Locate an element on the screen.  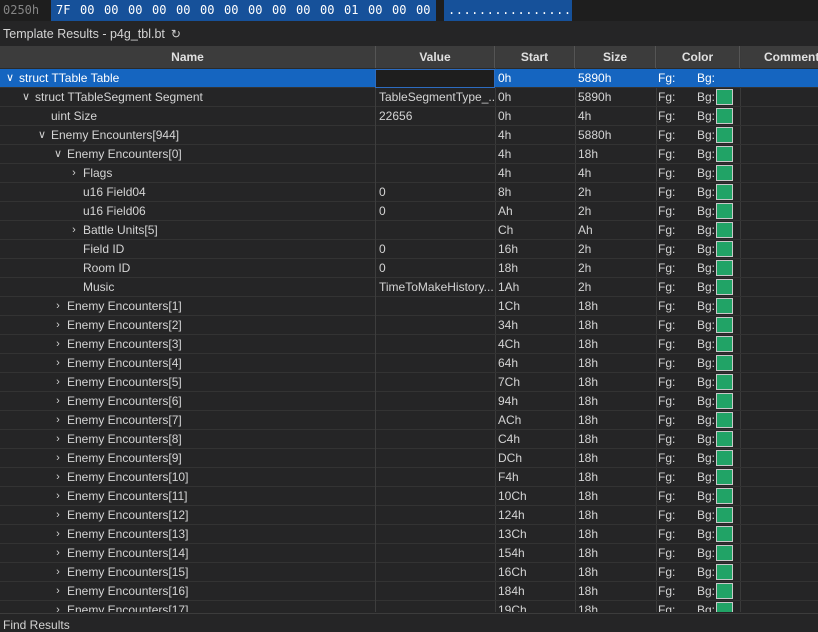
column-header-comment: Comment is located at coordinates (779, 57).